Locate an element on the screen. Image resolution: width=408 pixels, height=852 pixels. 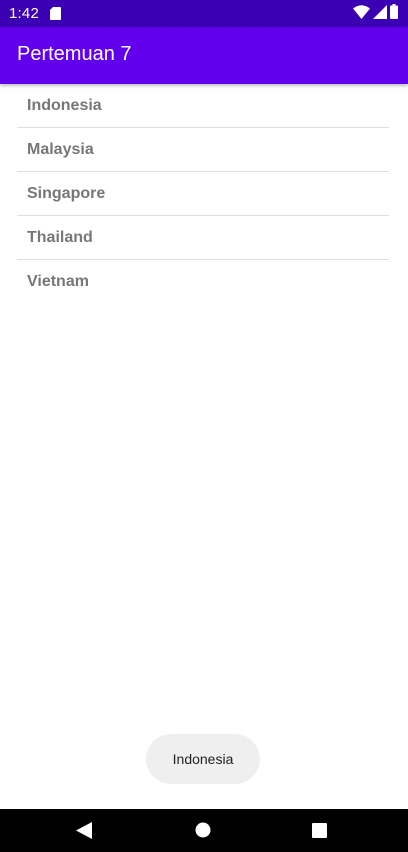
navigation-bar is located at coordinates (204, 830).